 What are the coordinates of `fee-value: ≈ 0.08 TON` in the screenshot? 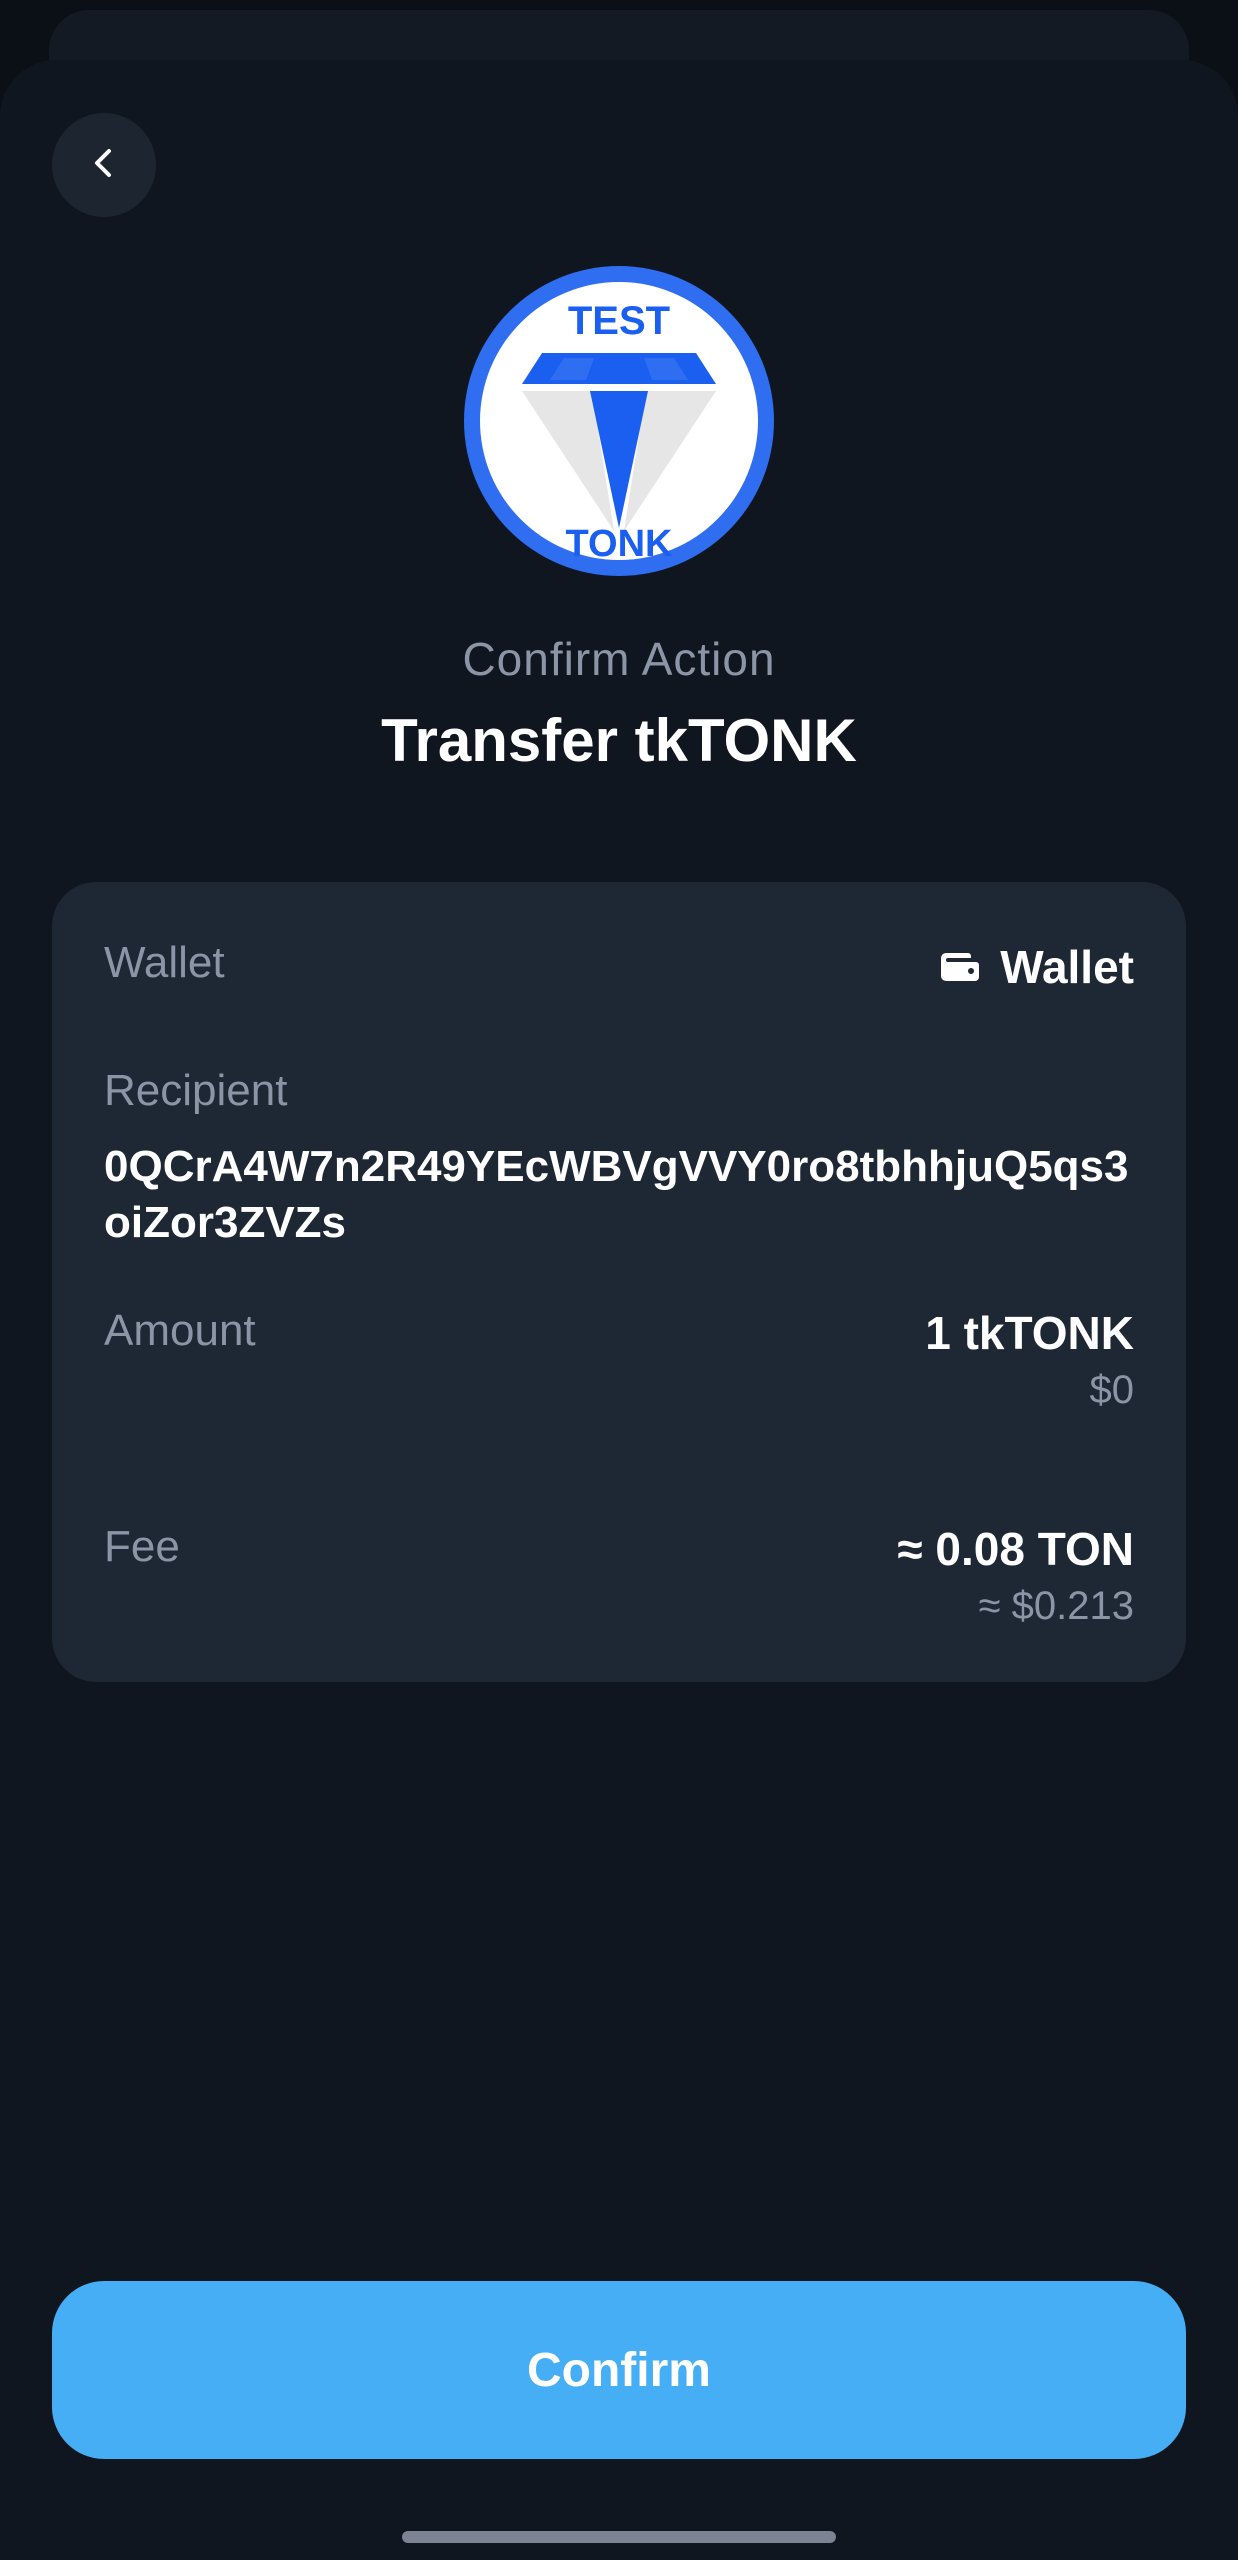 It's located at (1015, 1549).